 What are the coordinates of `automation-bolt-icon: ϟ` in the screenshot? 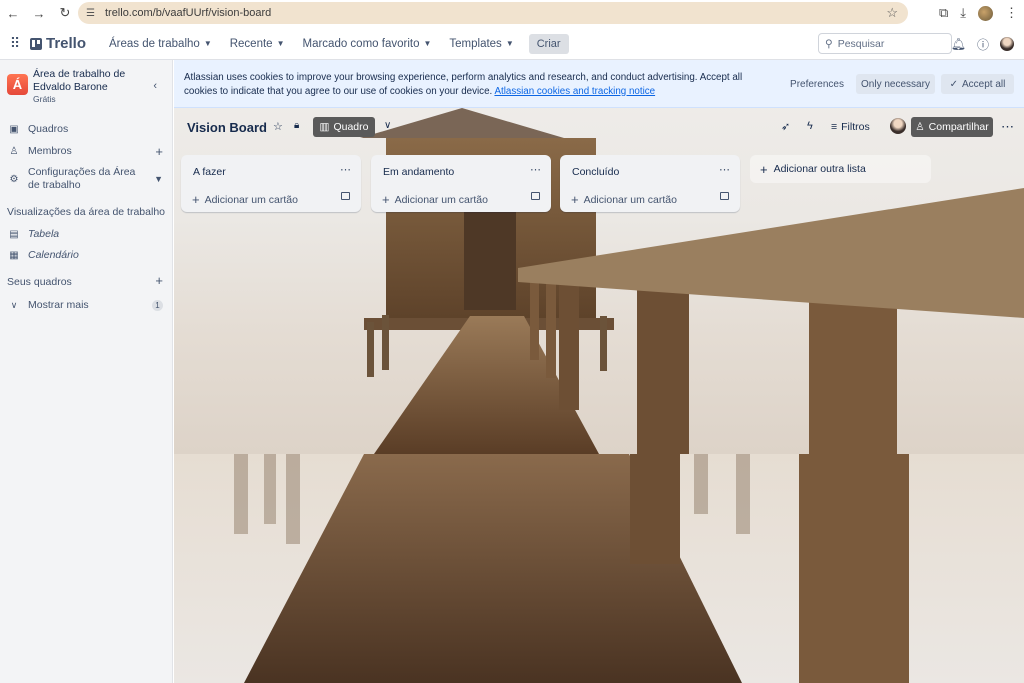 It's located at (810, 126).